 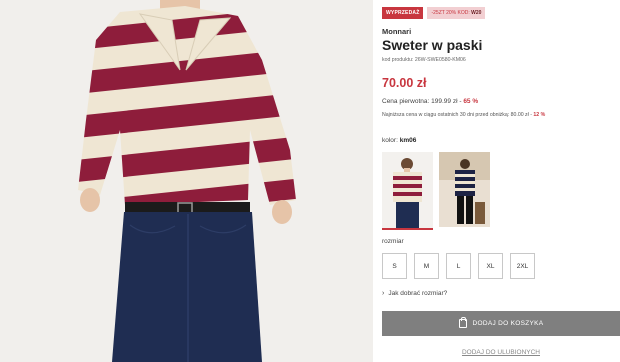 What do you see at coordinates (476, 13) in the screenshot?
I see `promo-code-value: W20` at bounding box center [476, 13].